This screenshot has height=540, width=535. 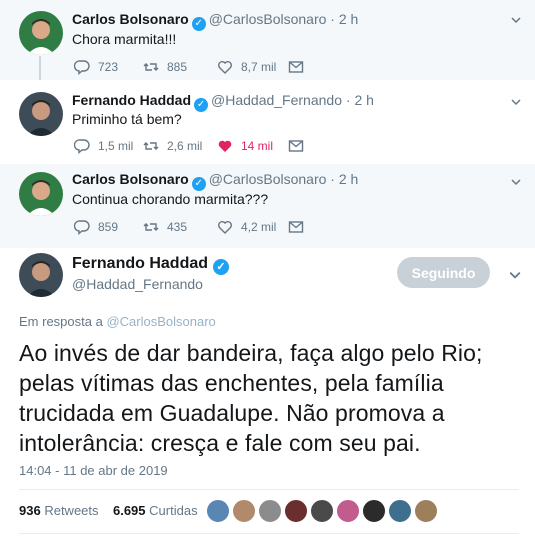 What do you see at coordinates (71, 510) in the screenshot?
I see `retweets-label: Retweets` at bounding box center [71, 510].